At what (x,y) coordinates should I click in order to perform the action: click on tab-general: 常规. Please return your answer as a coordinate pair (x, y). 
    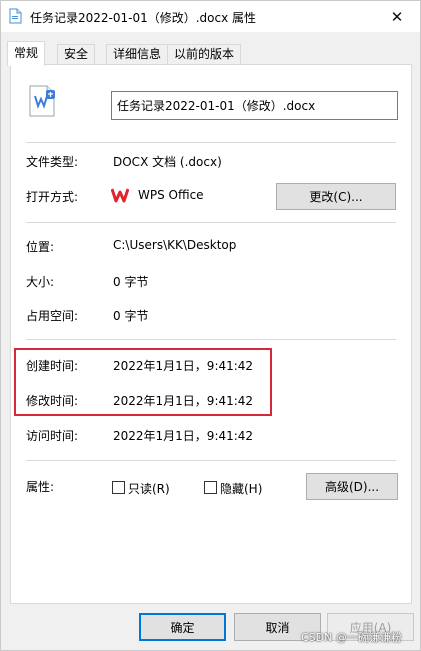
    Looking at the image, I should click on (26, 53).